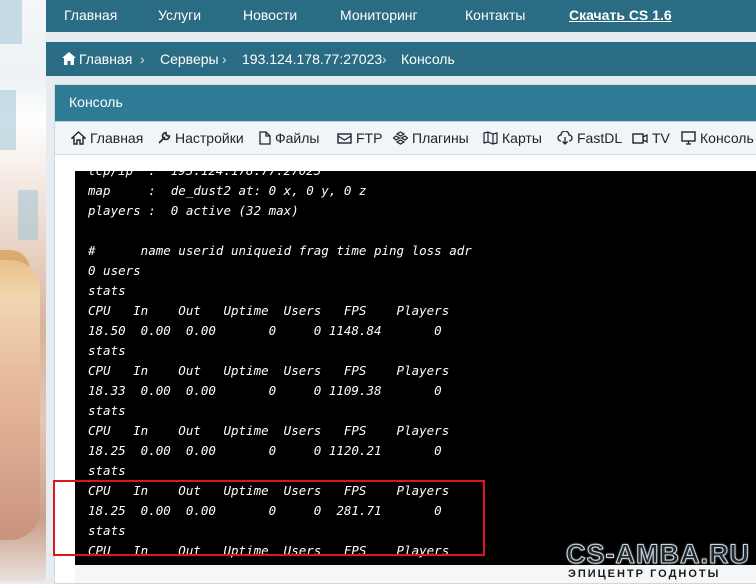  Describe the element at coordinates (265, 138) in the screenshot. I see `file-icon` at that location.